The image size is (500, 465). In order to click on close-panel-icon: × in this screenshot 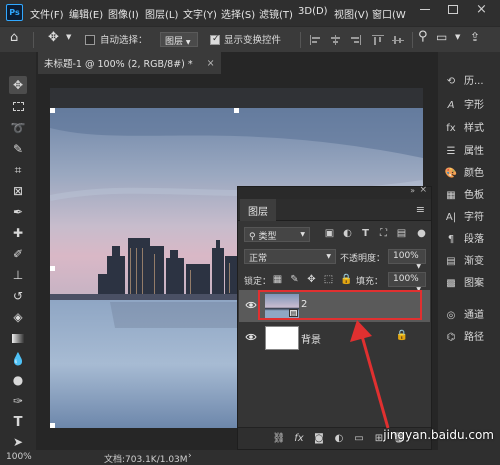, I will do `click(423, 190)`.